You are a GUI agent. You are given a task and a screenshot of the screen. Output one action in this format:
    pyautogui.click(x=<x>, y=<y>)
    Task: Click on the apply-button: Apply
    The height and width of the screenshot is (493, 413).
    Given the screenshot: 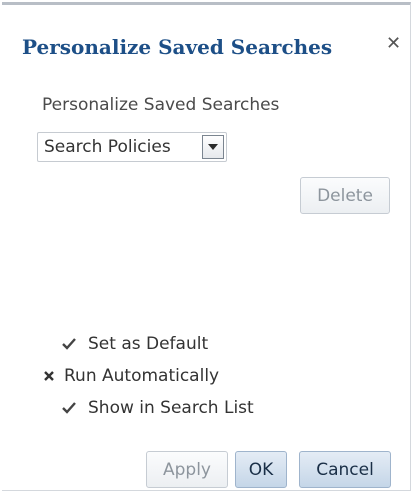 What is the action you would take?
    pyautogui.click(x=187, y=469)
    